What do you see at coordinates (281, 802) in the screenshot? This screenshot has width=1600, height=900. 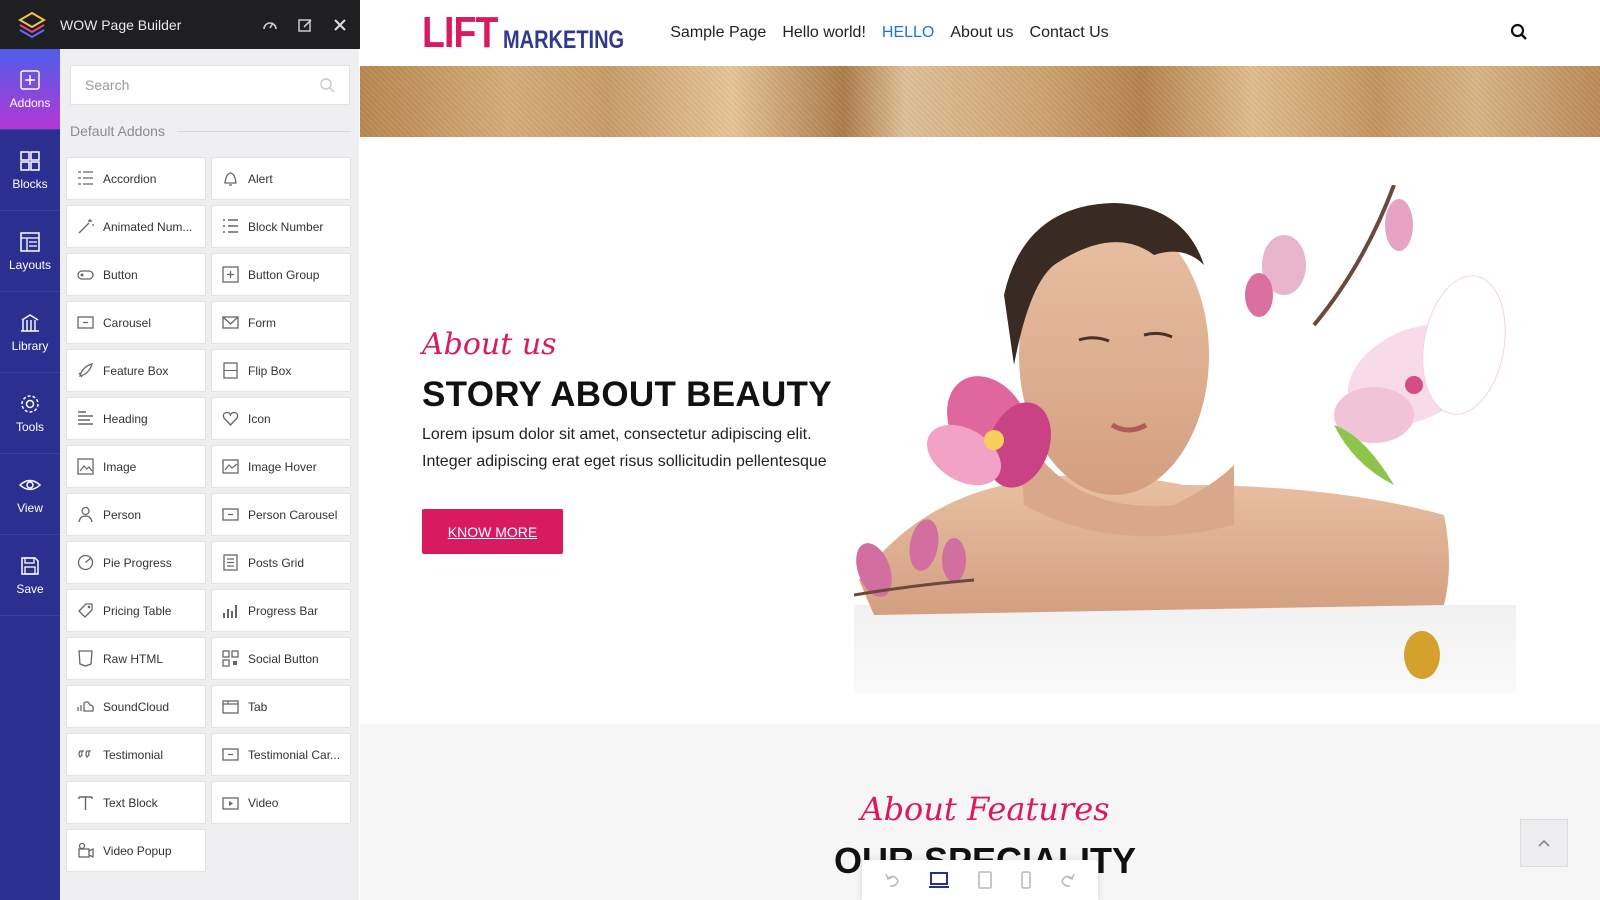 I see `addon-video: Video` at bounding box center [281, 802].